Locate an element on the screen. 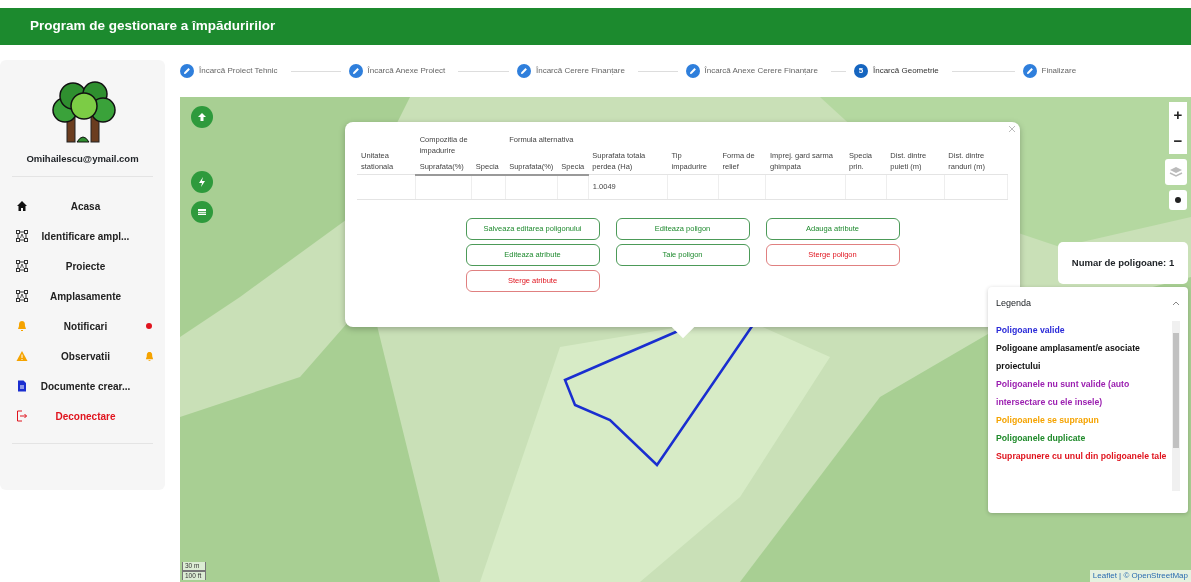  polygon-count: Numar de poligoane: 1 is located at coordinates (1123, 263).